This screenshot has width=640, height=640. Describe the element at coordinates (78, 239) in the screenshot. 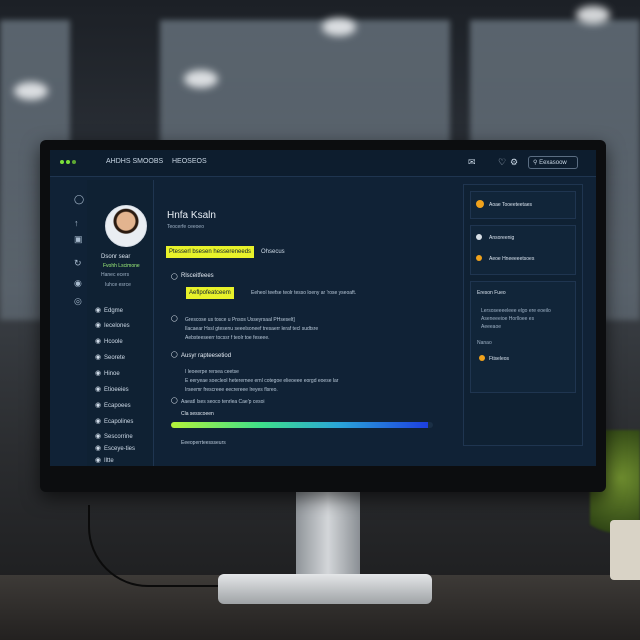

I see `calendar-icon: ▣` at that location.